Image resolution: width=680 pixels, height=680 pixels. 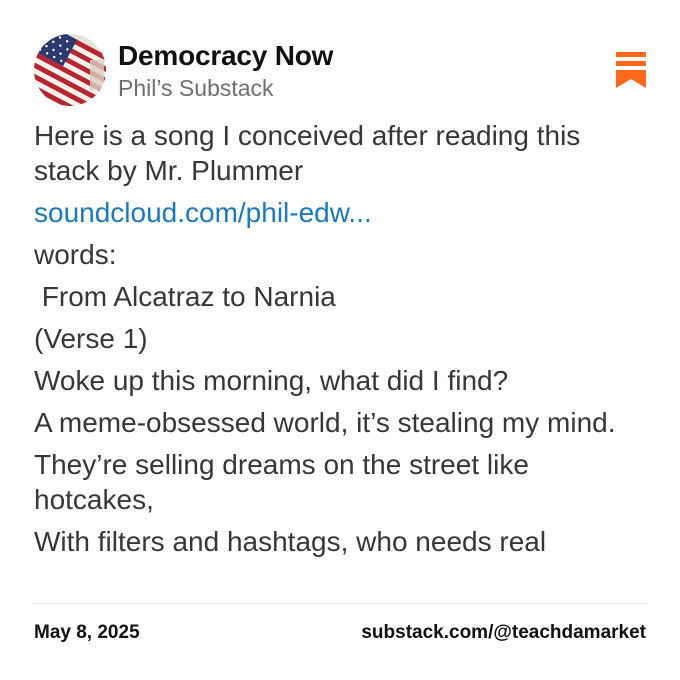 I want to click on post-paragraph: Woke up this morning, what did I find?, so click(x=271, y=380).